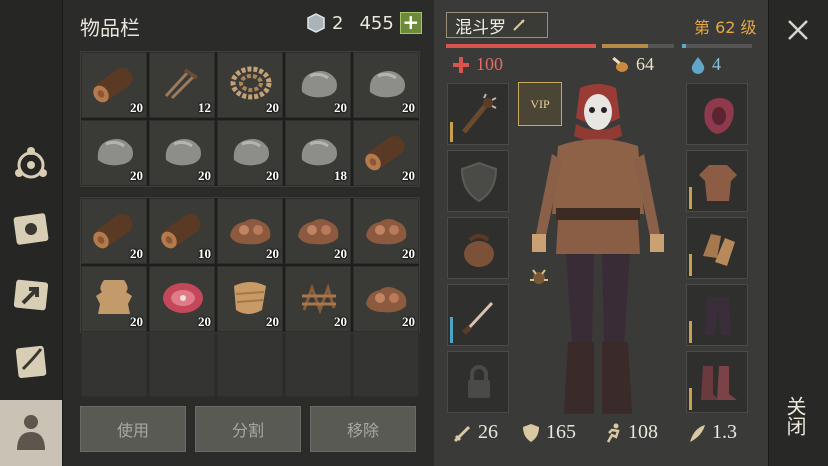 This screenshot has height=466, width=828. Describe the element at coordinates (488, 432) in the screenshot. I see `attack-value: 26` at that location.